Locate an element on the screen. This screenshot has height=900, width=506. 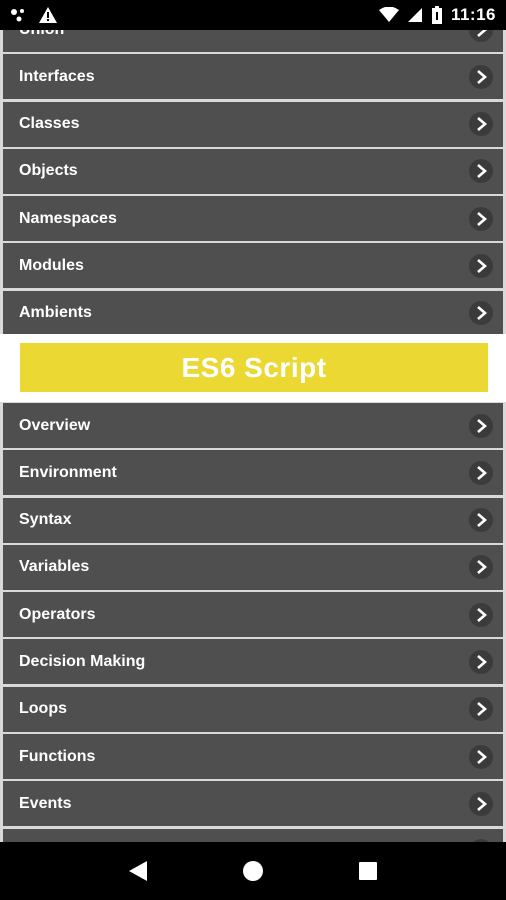
list-item-label: Ambients is located at coordinates (55, 313).